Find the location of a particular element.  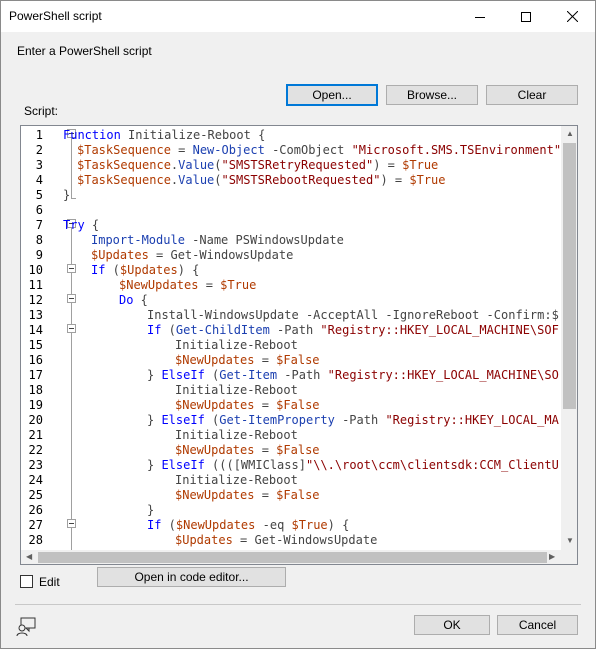

vertical-scroll-thumb is located at coordinates (569, 276).